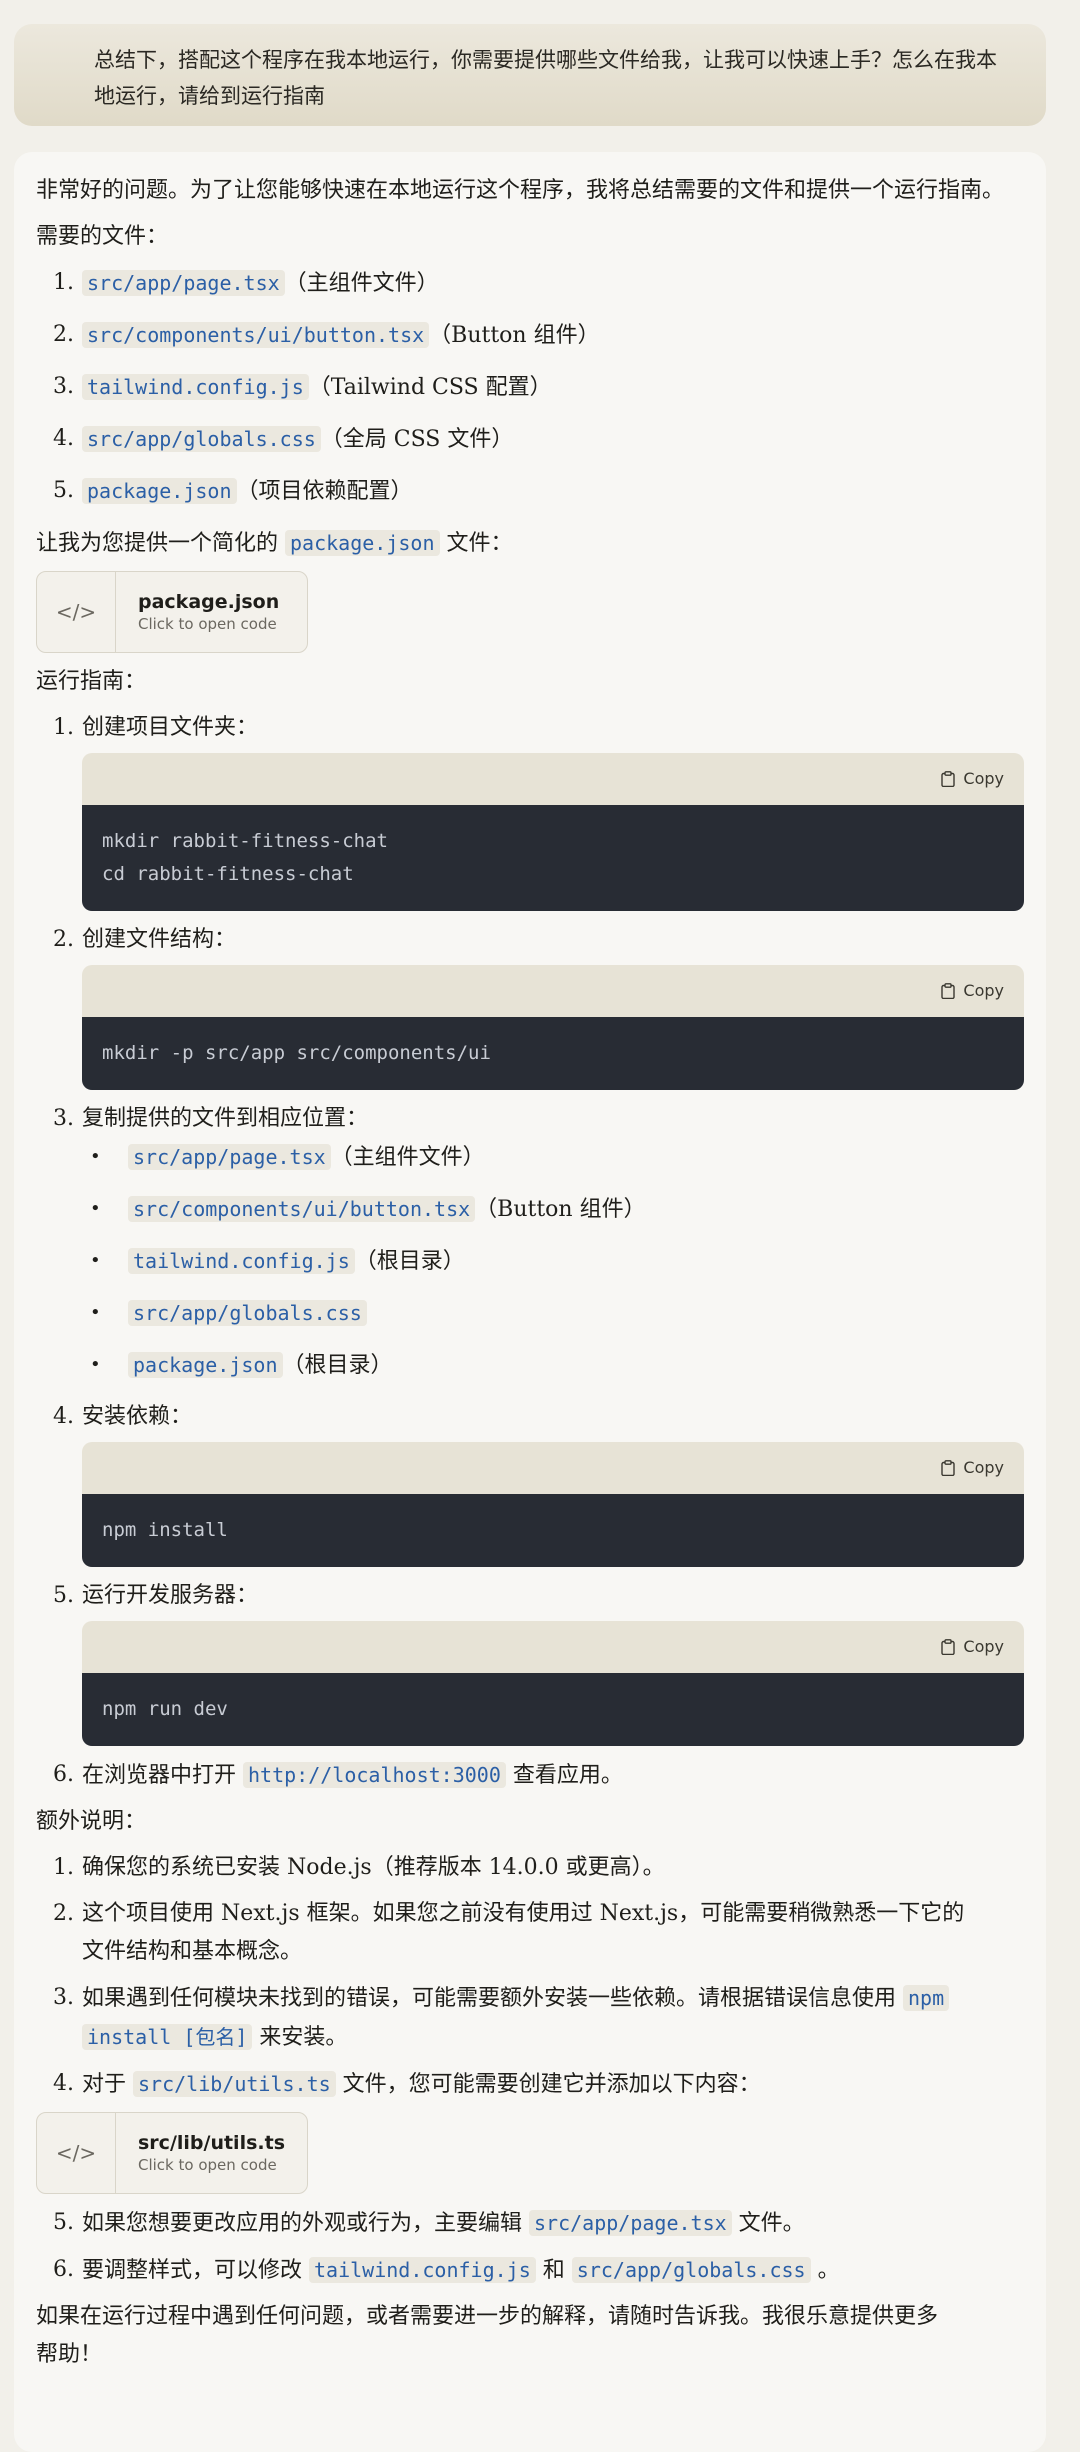 The height and width of the screenshot is (2452, 1080). I want to click on list-item: 4. src/app/globals.css （全局 CSS 文件）, so click(283, 439).